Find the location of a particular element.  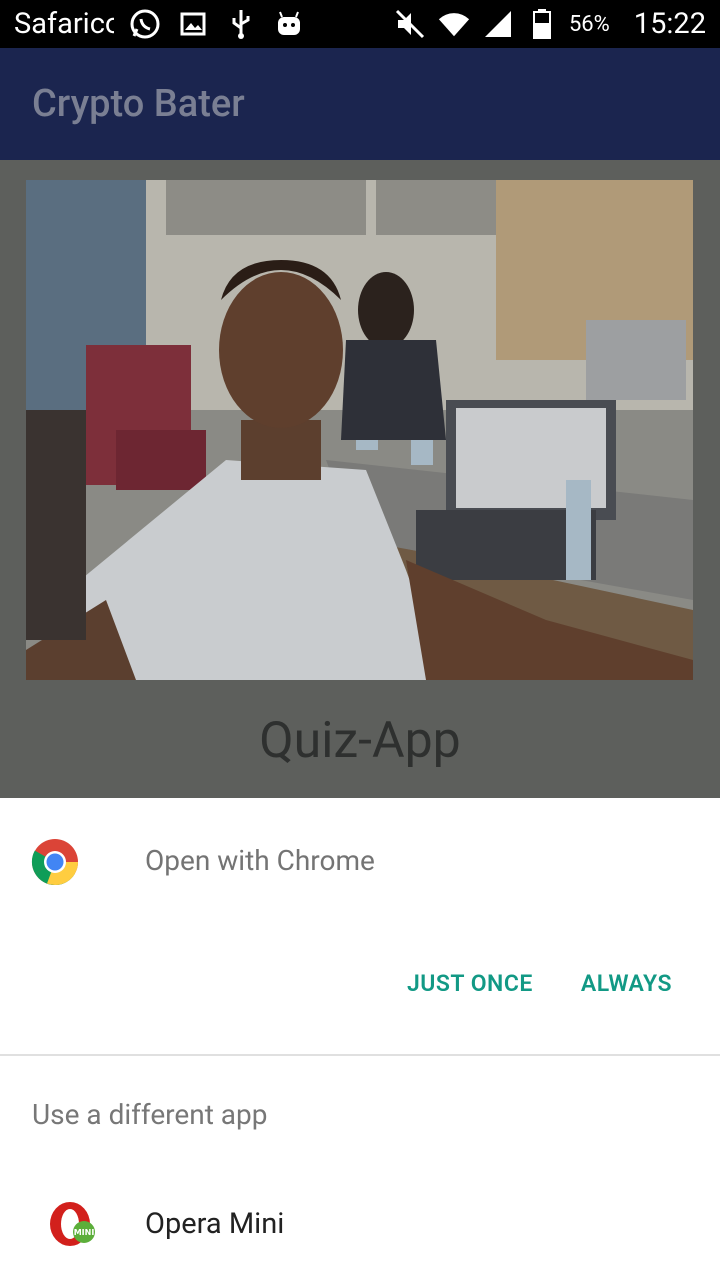

app-option-opera-mini: MINI Opera Mini is located at coordinates (360, 1226).